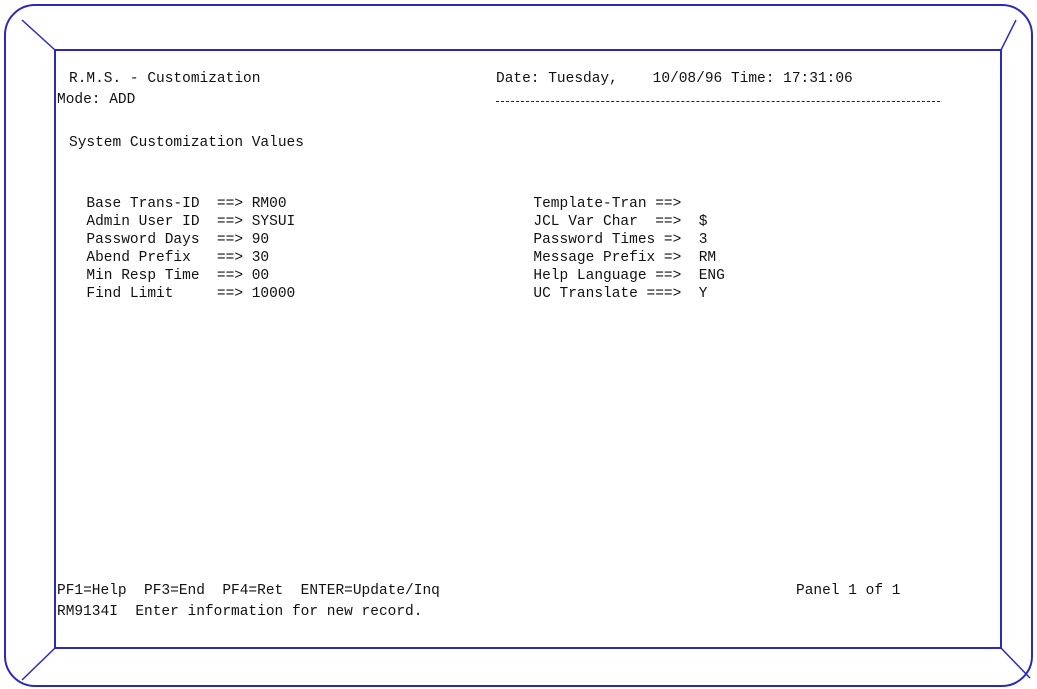  What do you see at coordinates (848, 591) in the screenshot?
I see `panel-indicator: Panel 1 of 1` at bounding box center [848, 591].